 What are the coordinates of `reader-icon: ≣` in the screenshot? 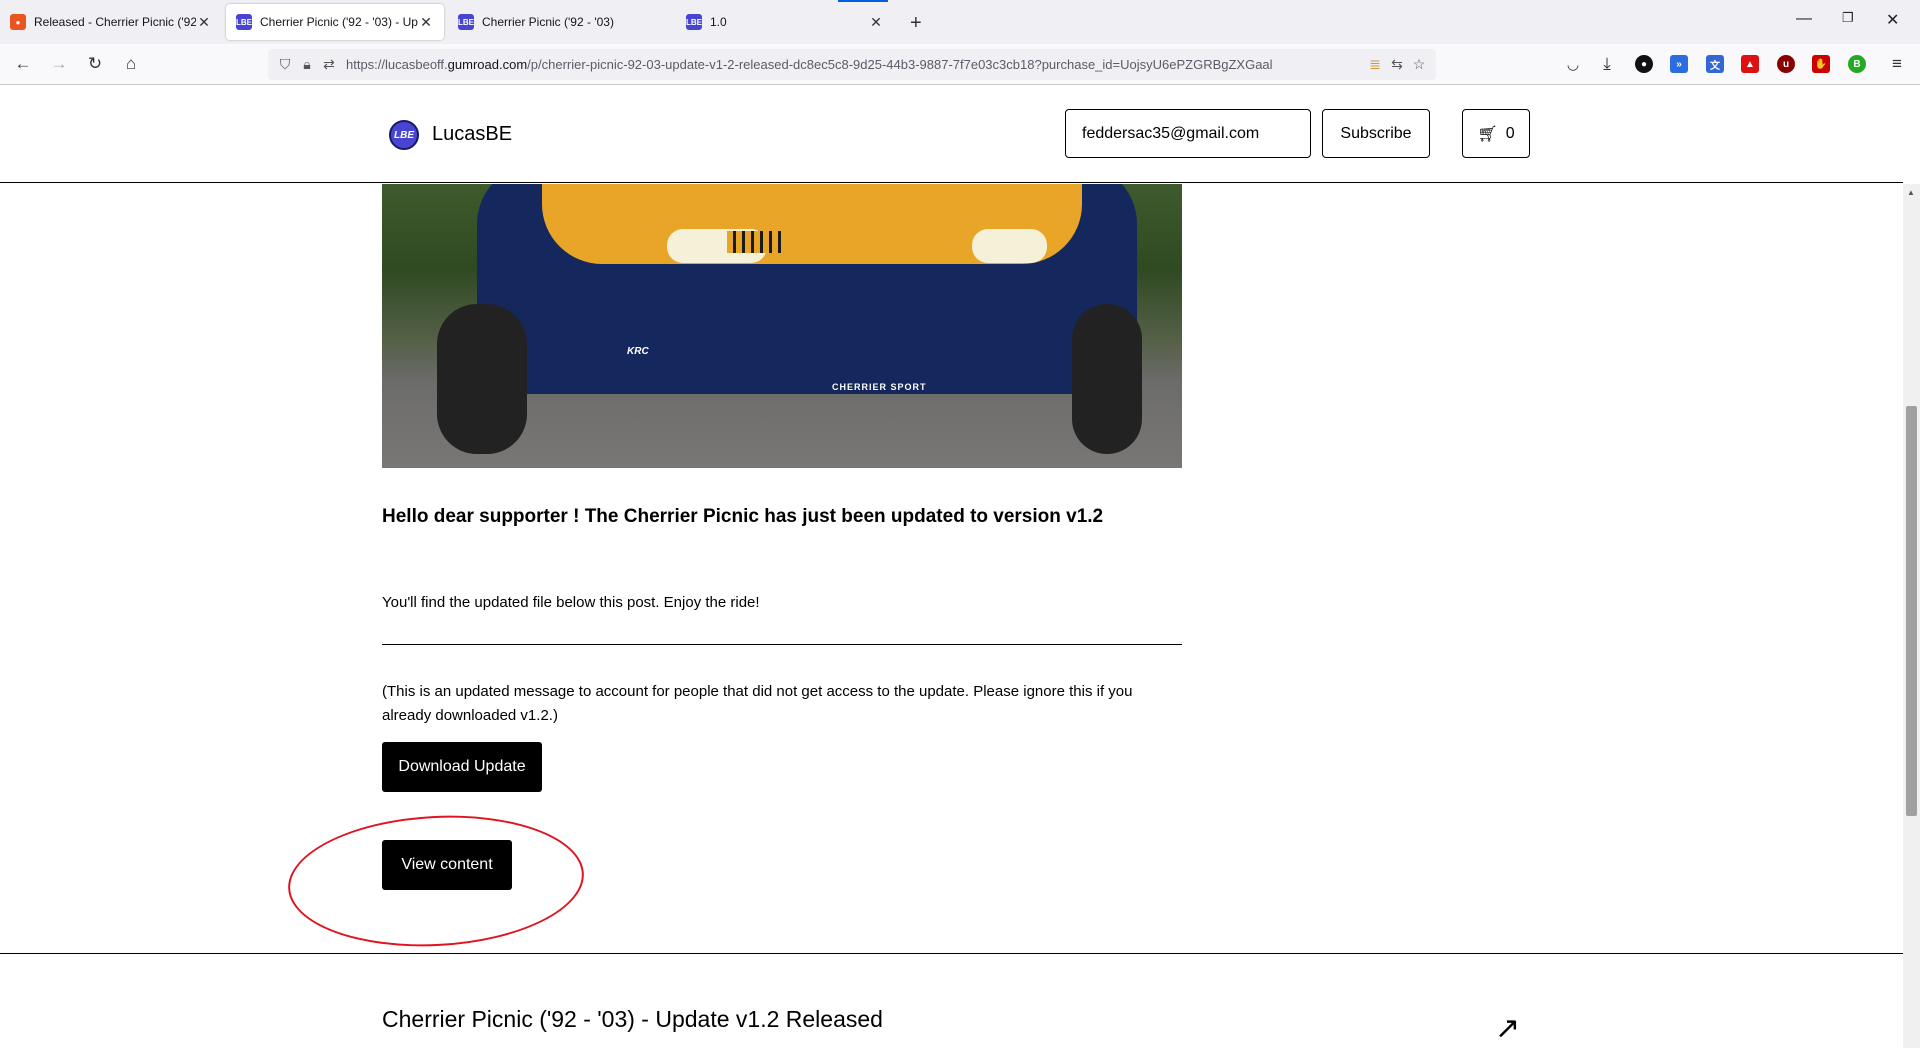 It's located at (1375, 64).